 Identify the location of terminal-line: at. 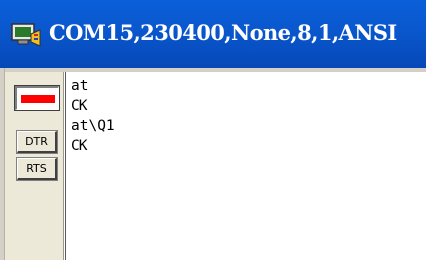
(80, 86).